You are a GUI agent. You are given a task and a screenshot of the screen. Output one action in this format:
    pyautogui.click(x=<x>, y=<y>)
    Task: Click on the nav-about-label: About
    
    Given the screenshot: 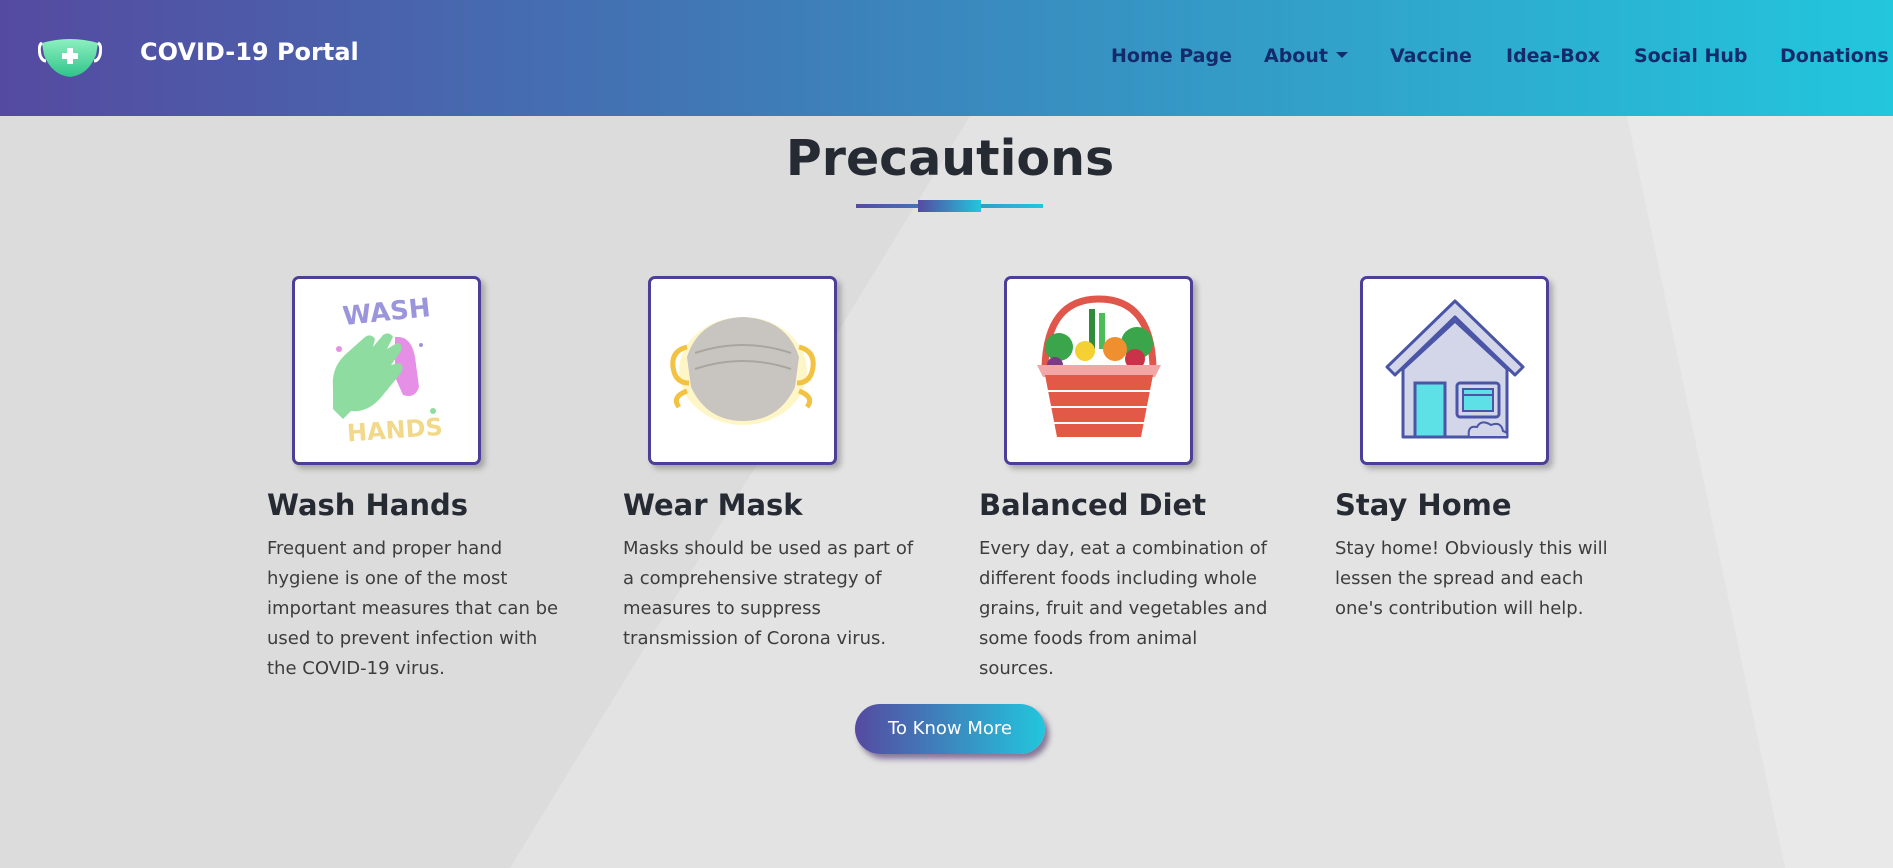 What is the action you would take?
    pyautogui.click(x=1296, y=56)
    